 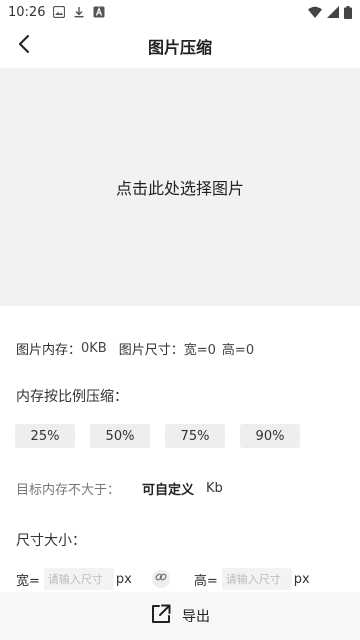 I want to click on header: 图片压缩, so click(x=180, y=46).